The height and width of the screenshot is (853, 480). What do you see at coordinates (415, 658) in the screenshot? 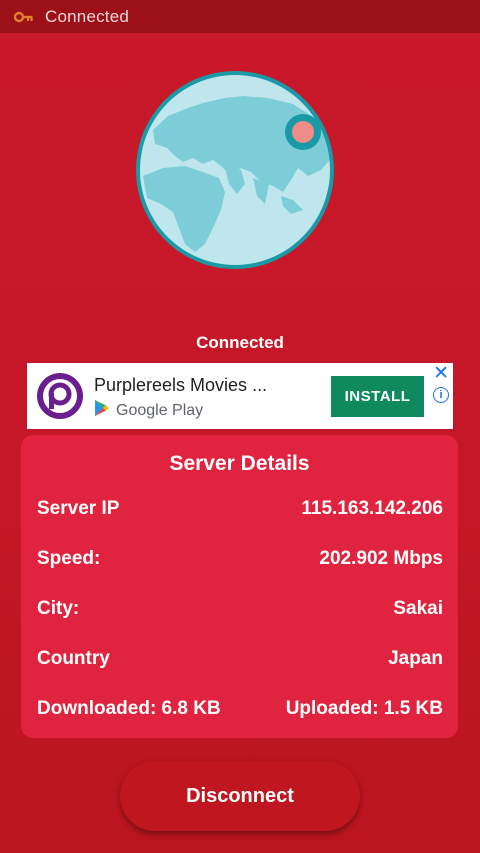
I see `row-value: Japan` at bounding box center [415, 658].